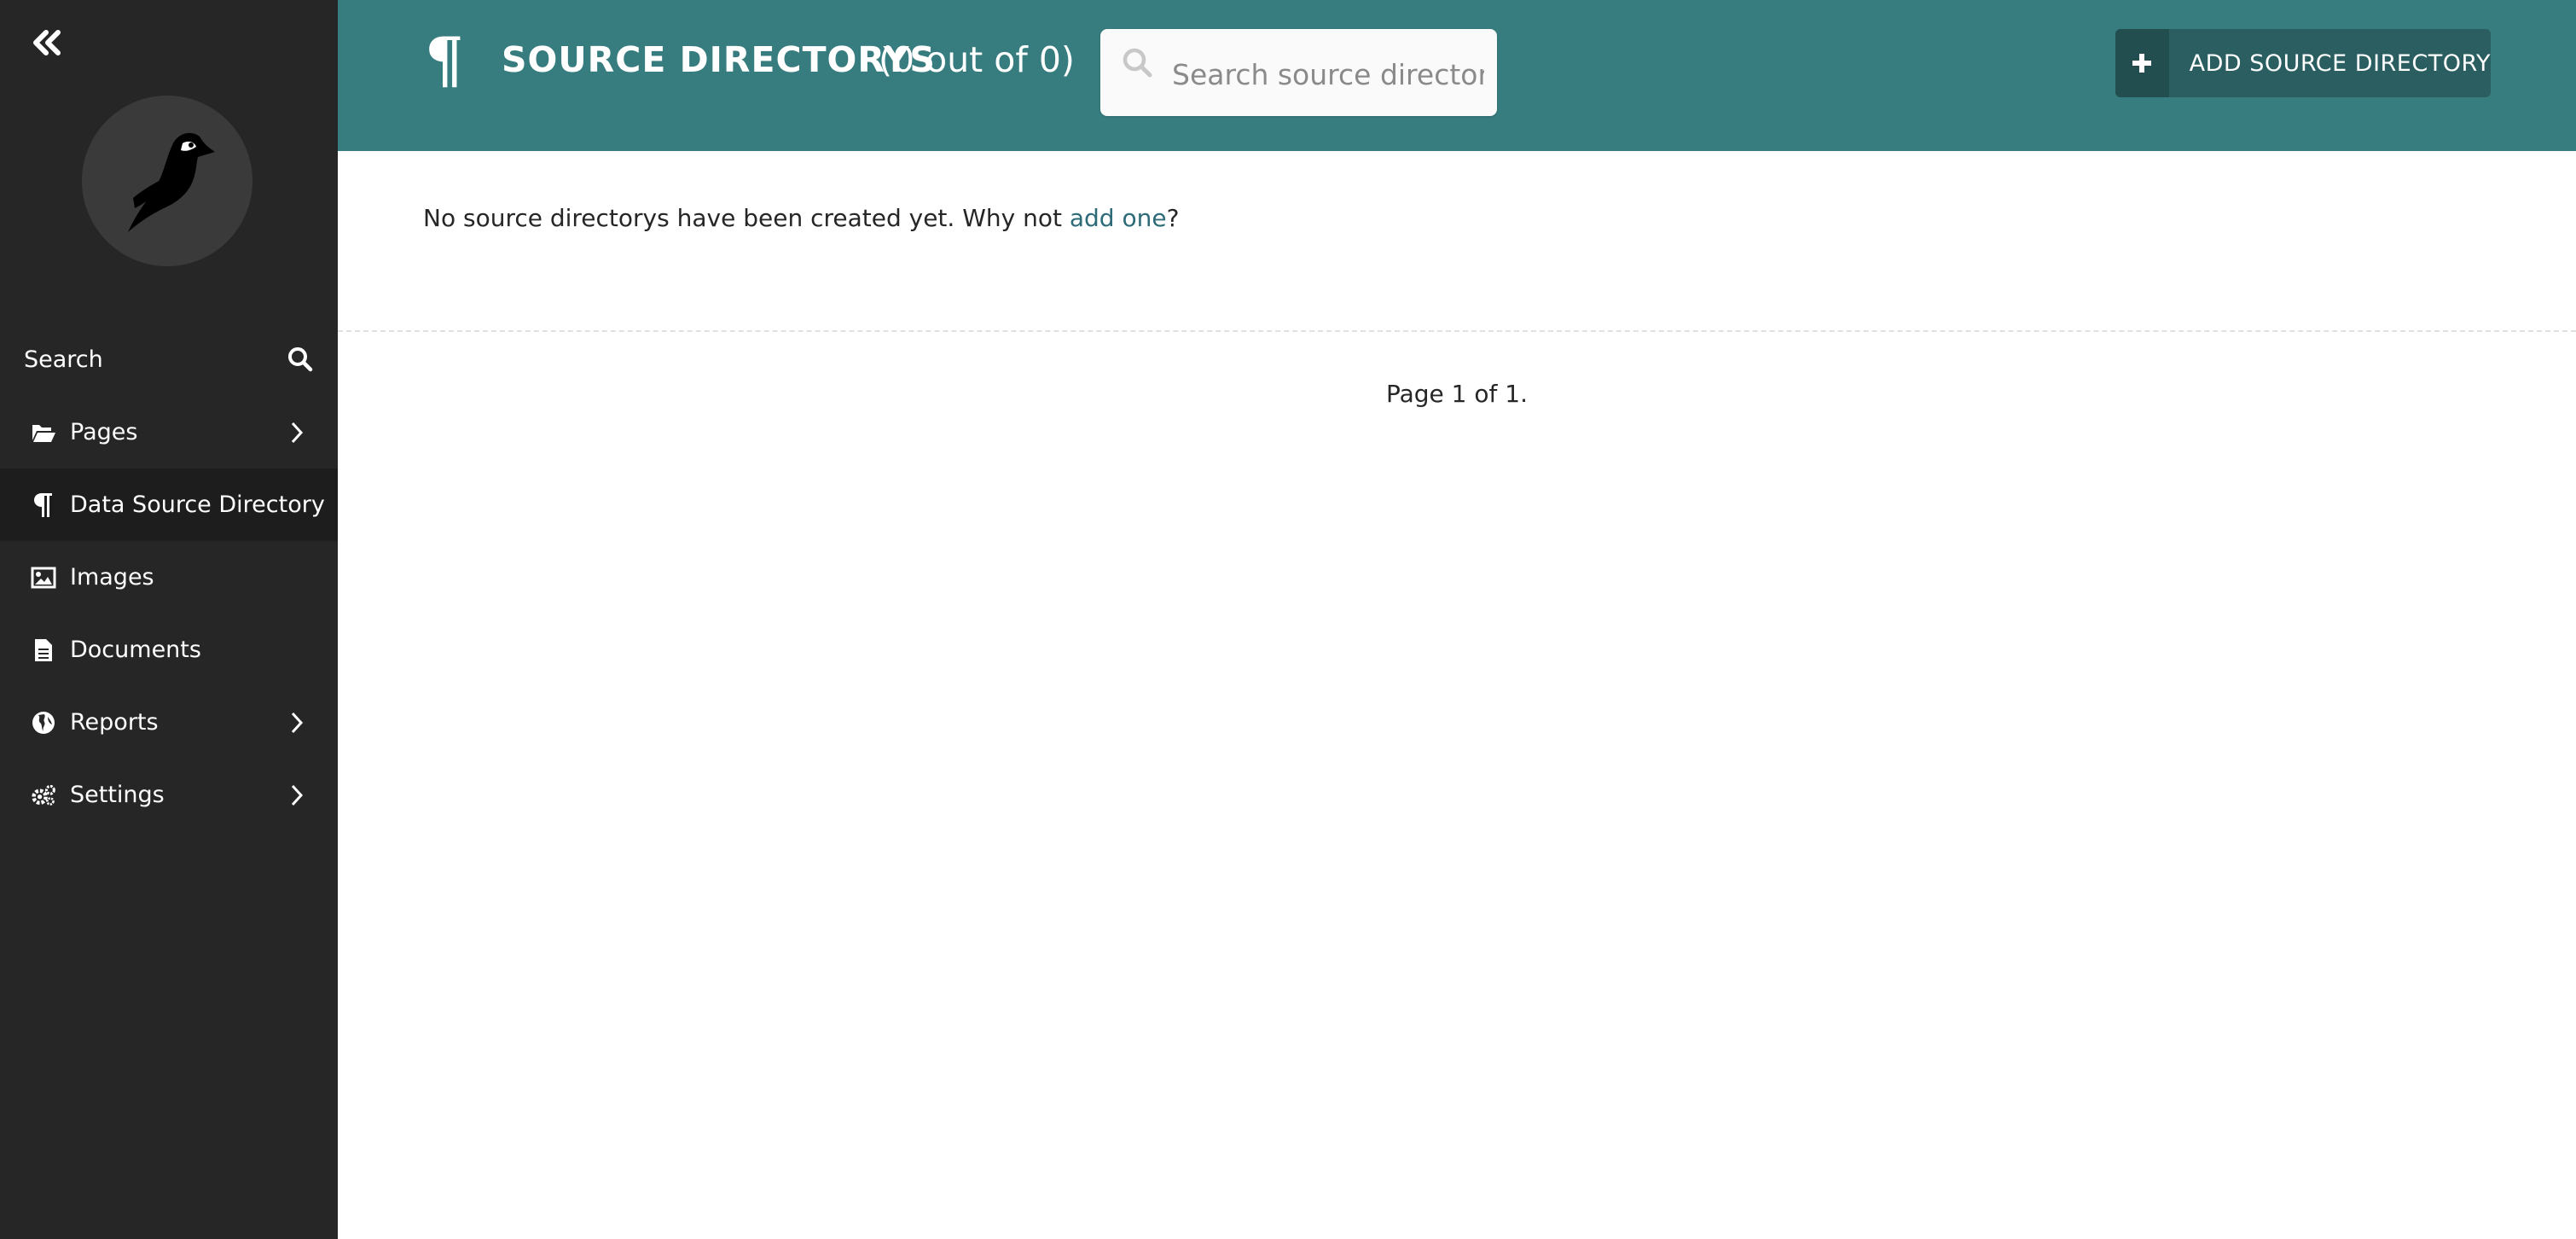 The image size is (2576, 1239). What do you see at coordinates (43, 650) in the screenshot?
I see `document-icon` at bounding box center [43, 650].